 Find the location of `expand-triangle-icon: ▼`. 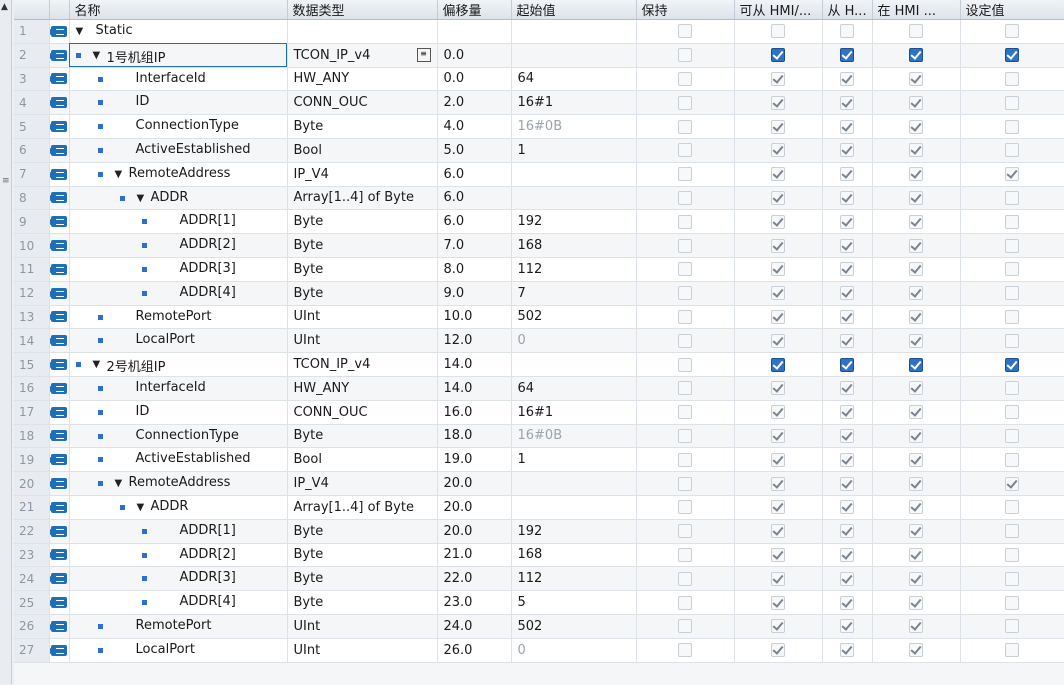

expand-triangle-icon: ▼ is located at coordinates (119, 174).